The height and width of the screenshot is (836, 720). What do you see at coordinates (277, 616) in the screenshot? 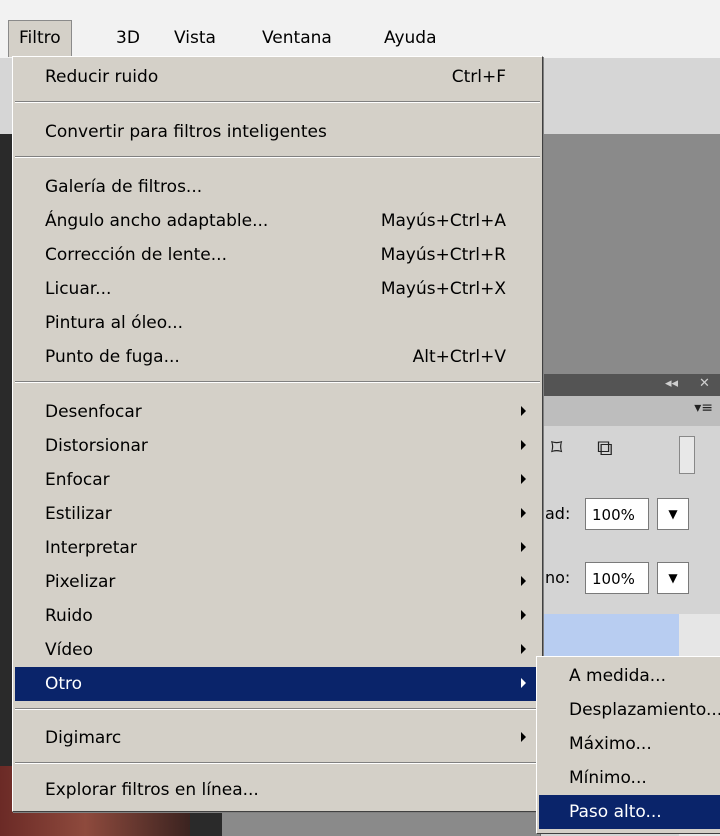
I see `menu-item-ruido: Ruido` at bounding box center [277, 616].